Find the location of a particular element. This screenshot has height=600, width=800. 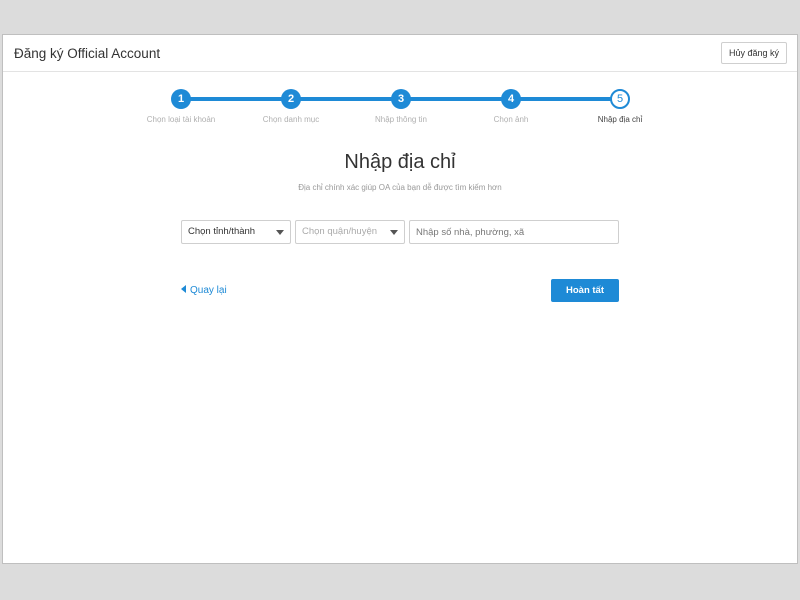

address-input is located at coordinates (514, 232).